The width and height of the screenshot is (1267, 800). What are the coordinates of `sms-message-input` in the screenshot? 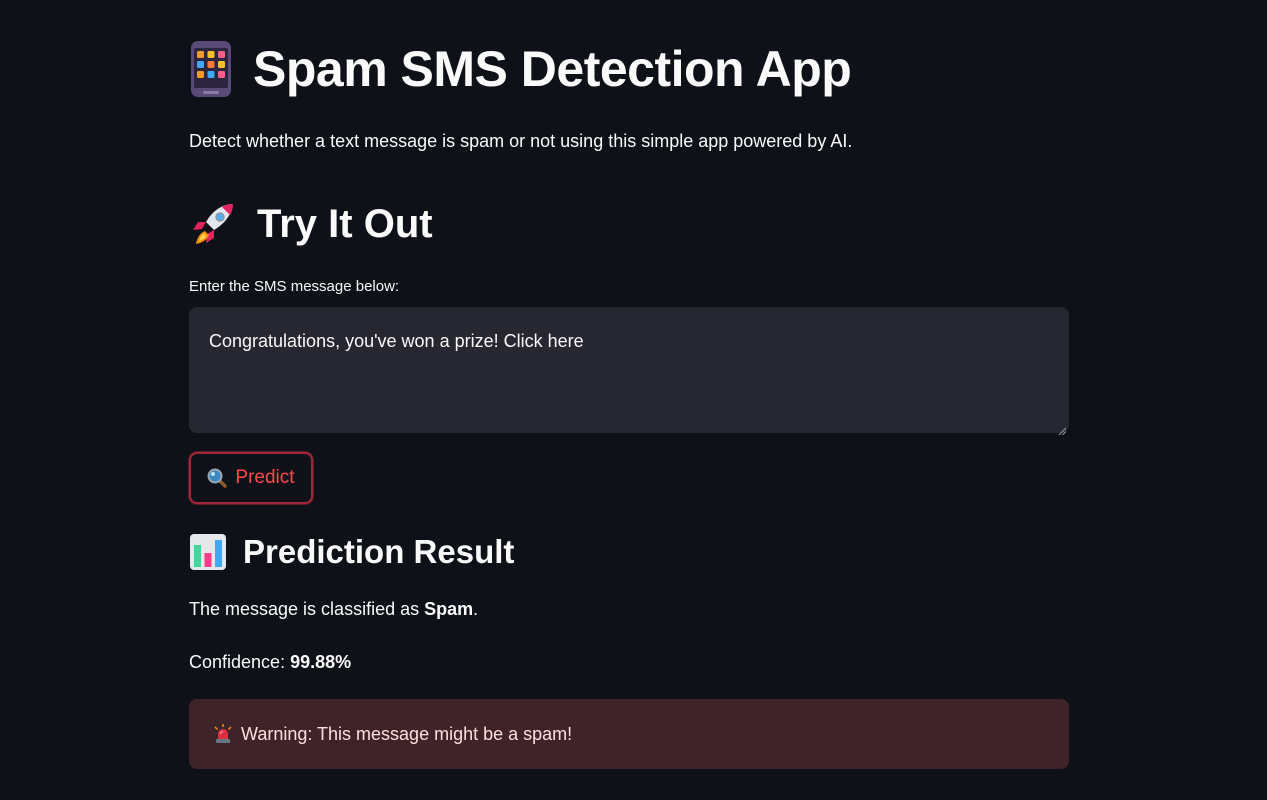 It's located at (629, 370).